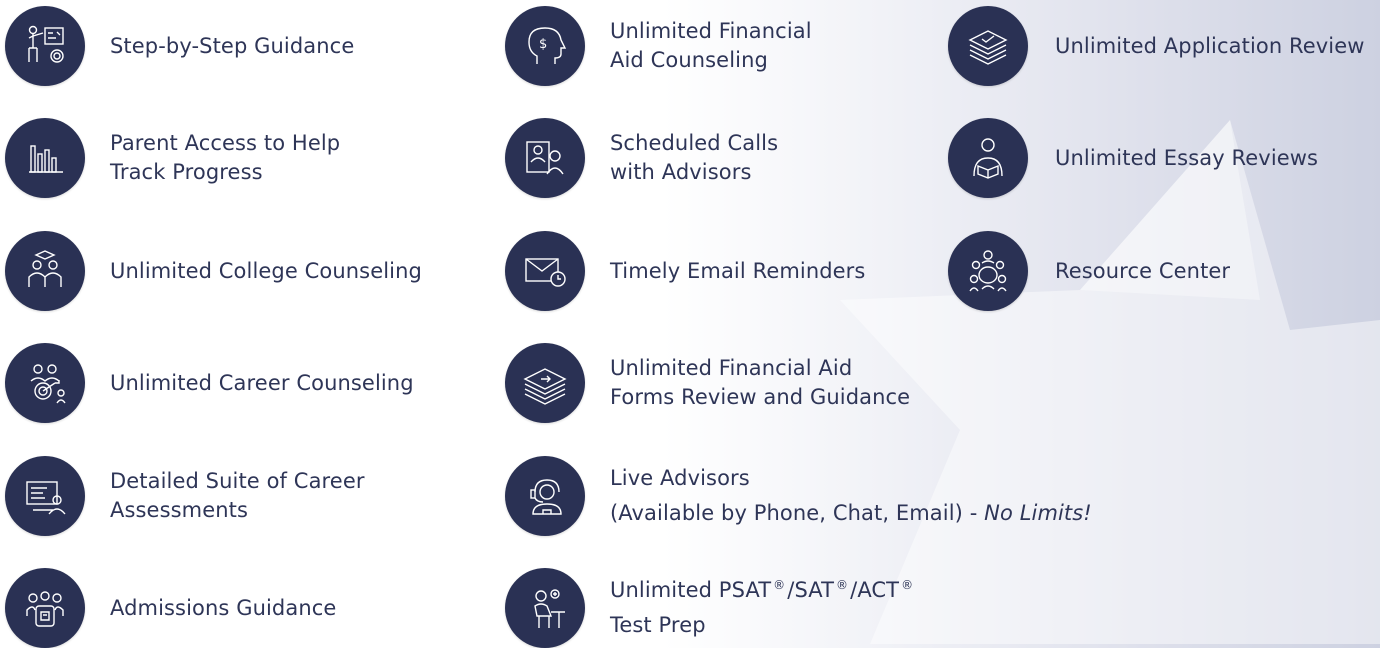 This screenshot has width=1380, height=648. Describe the element at coordinates (694, 143) in the screenshot. I see `feature-label: Scheduled Calls` at that location.